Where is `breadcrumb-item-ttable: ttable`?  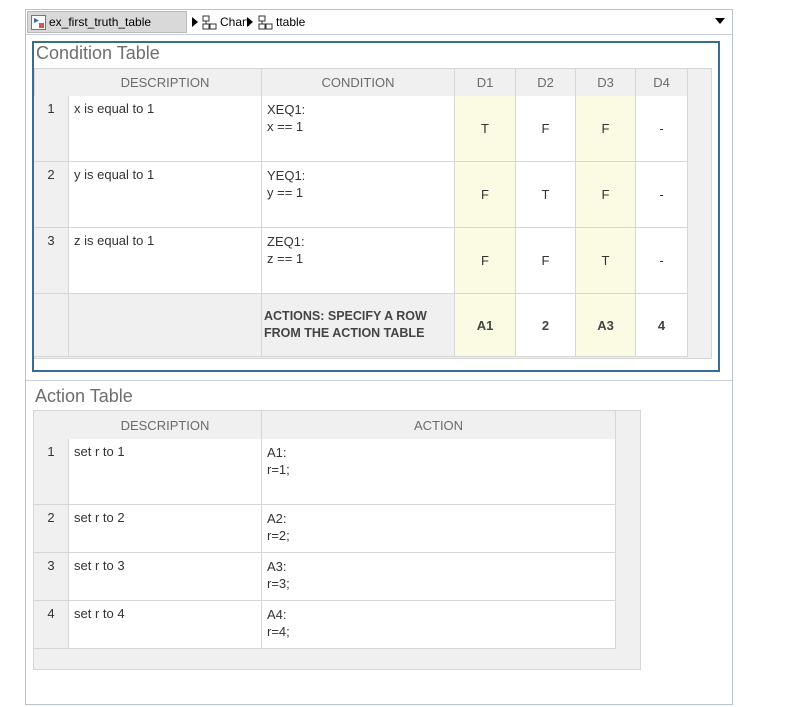
breadcrumb-item-ttable: ttable is located at coordinates (281, 22).